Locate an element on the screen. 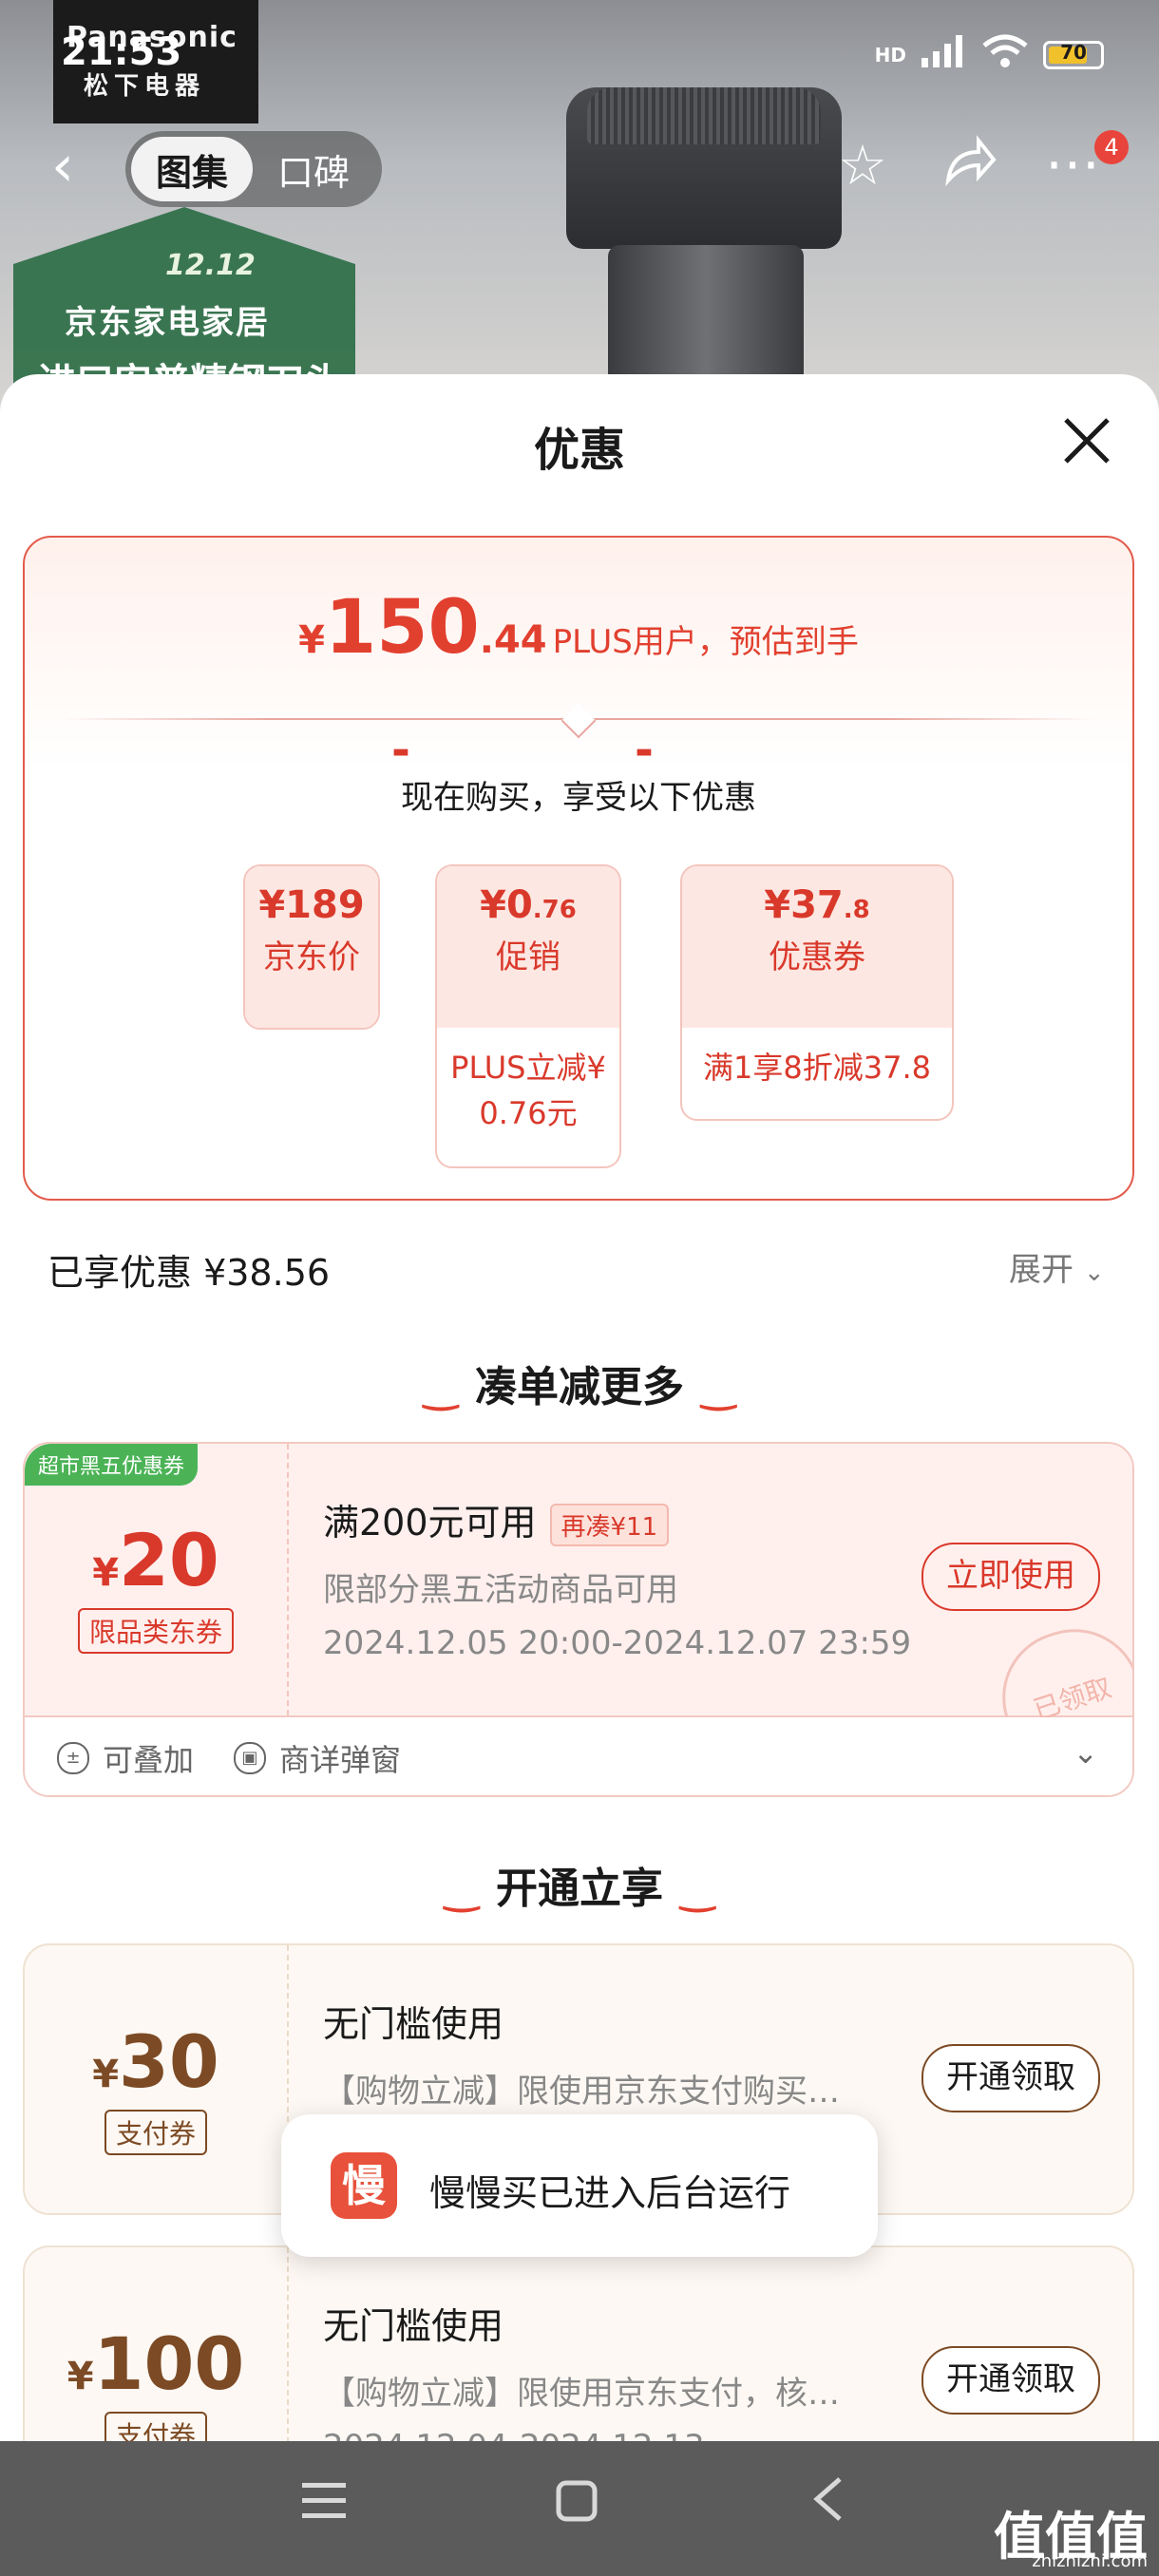  chip-amount-dec: .76 is located at coordinates (554, 910).